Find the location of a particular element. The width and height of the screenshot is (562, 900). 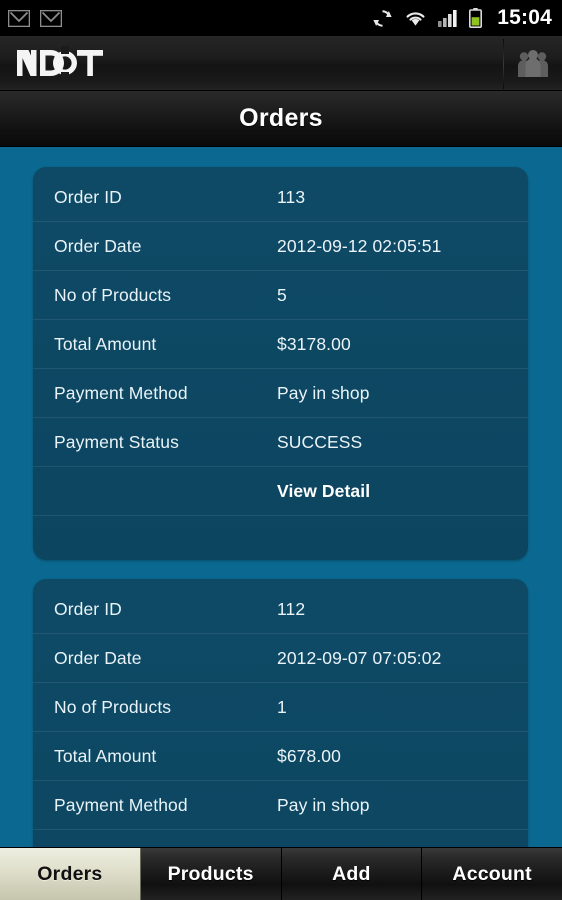

tab-label: Orders is located at coordinates (70, 873).